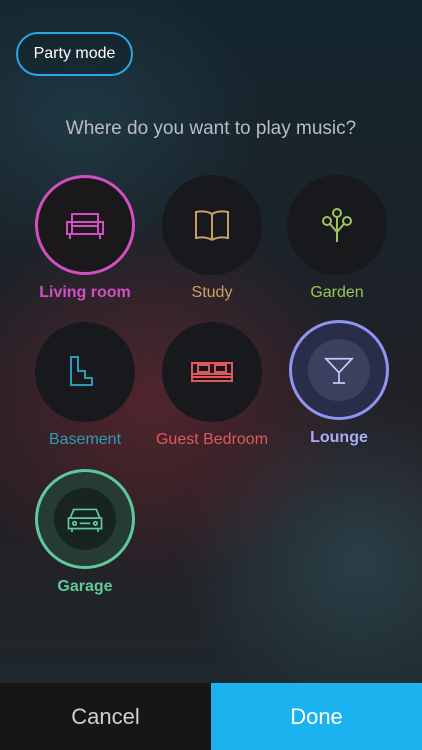 The width and height of the screenshot is (422, 750). I want to click on room-lounge: Lounge, so click(339, 383).